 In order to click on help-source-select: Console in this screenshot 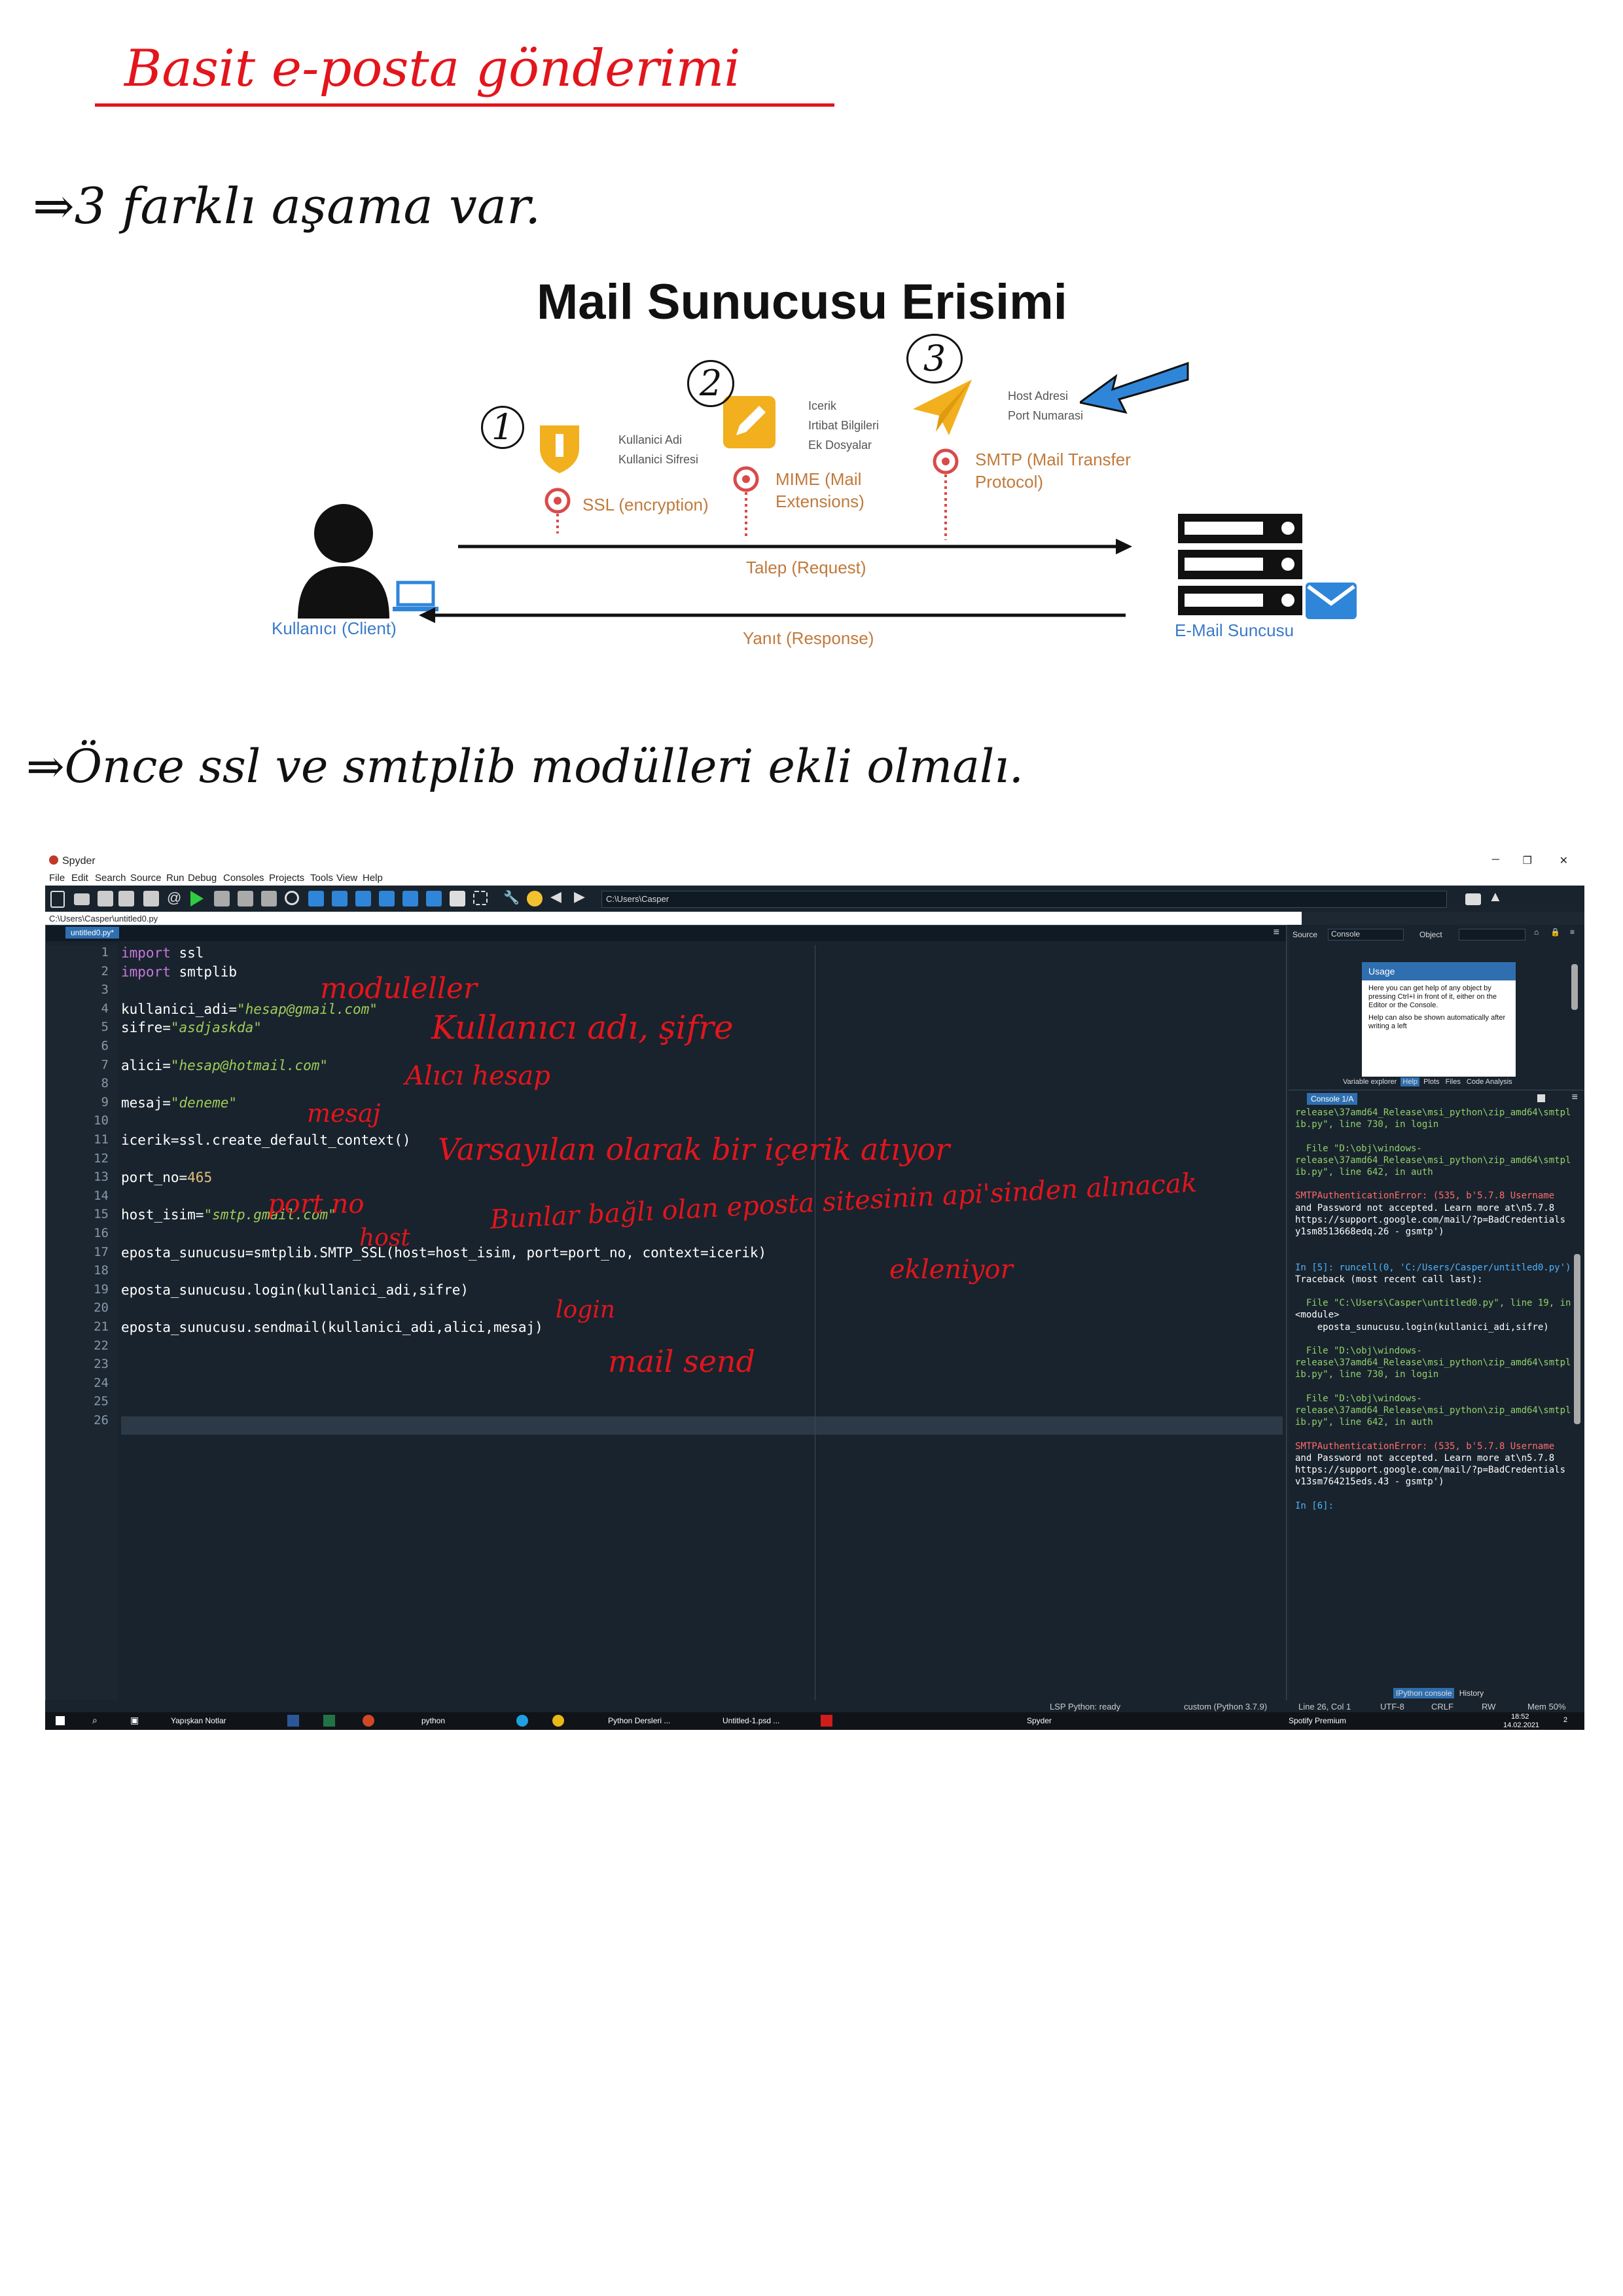, I will do `click(1366, 935)`.